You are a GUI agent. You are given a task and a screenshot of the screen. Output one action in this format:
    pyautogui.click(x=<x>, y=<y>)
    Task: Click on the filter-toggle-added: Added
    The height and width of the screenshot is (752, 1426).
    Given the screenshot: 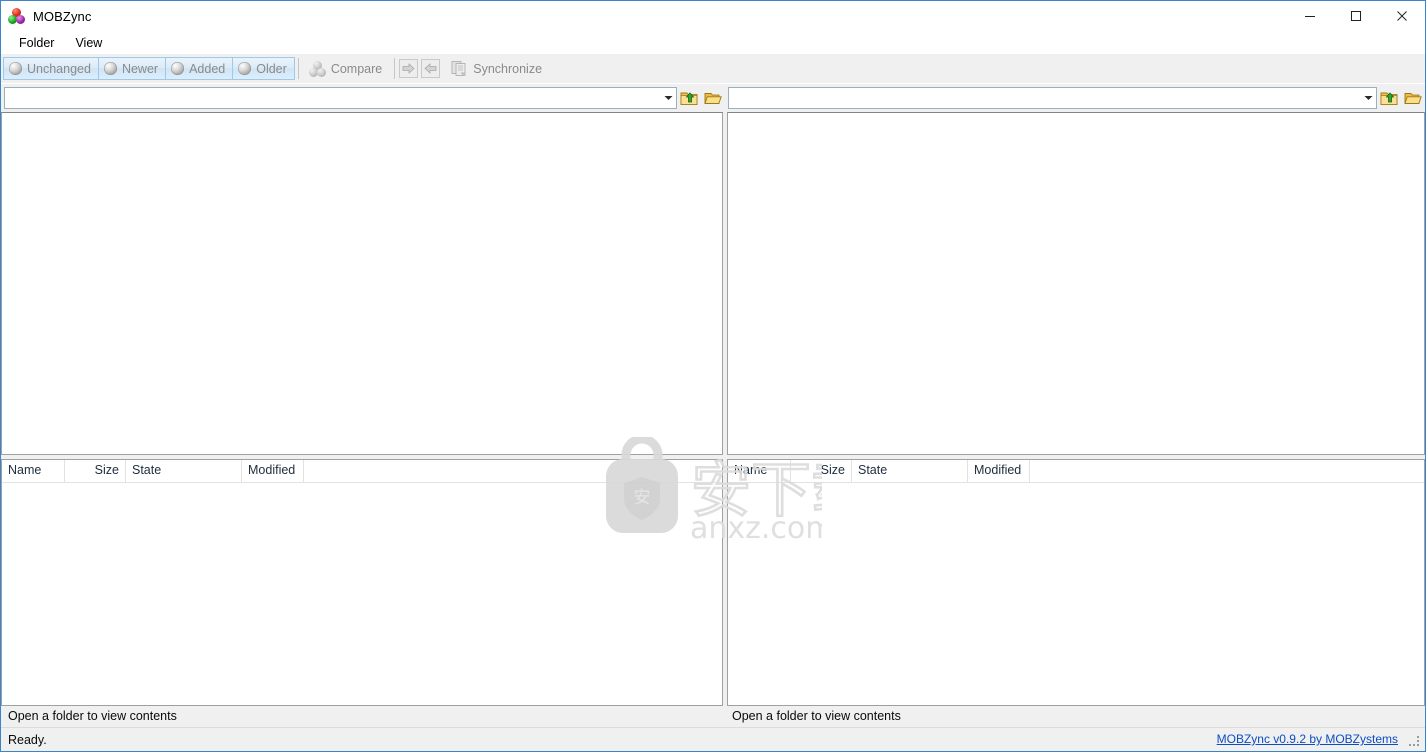 What is the action you would take?
    pyautogui.click(x=199, y=68)
    